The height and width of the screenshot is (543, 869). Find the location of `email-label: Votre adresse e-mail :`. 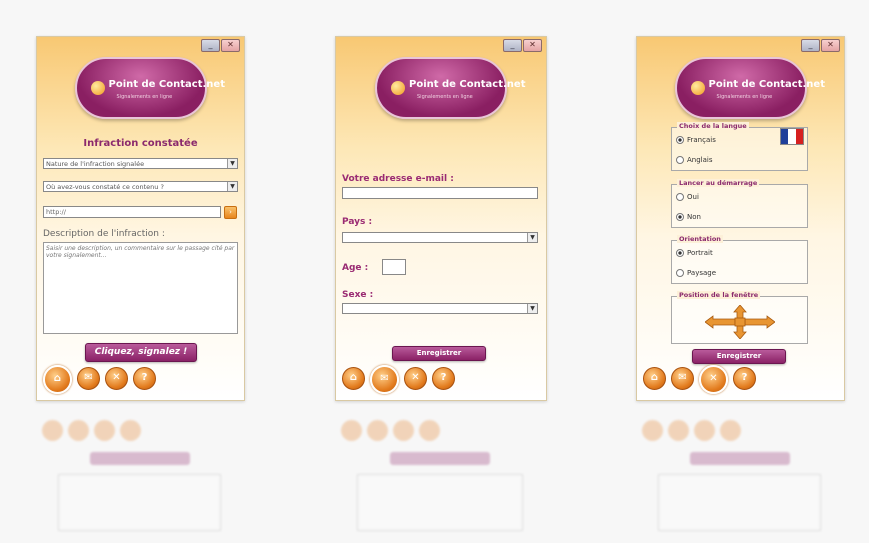

email-label: Votre adresse e-mail : is located at coordinates (398, 179).